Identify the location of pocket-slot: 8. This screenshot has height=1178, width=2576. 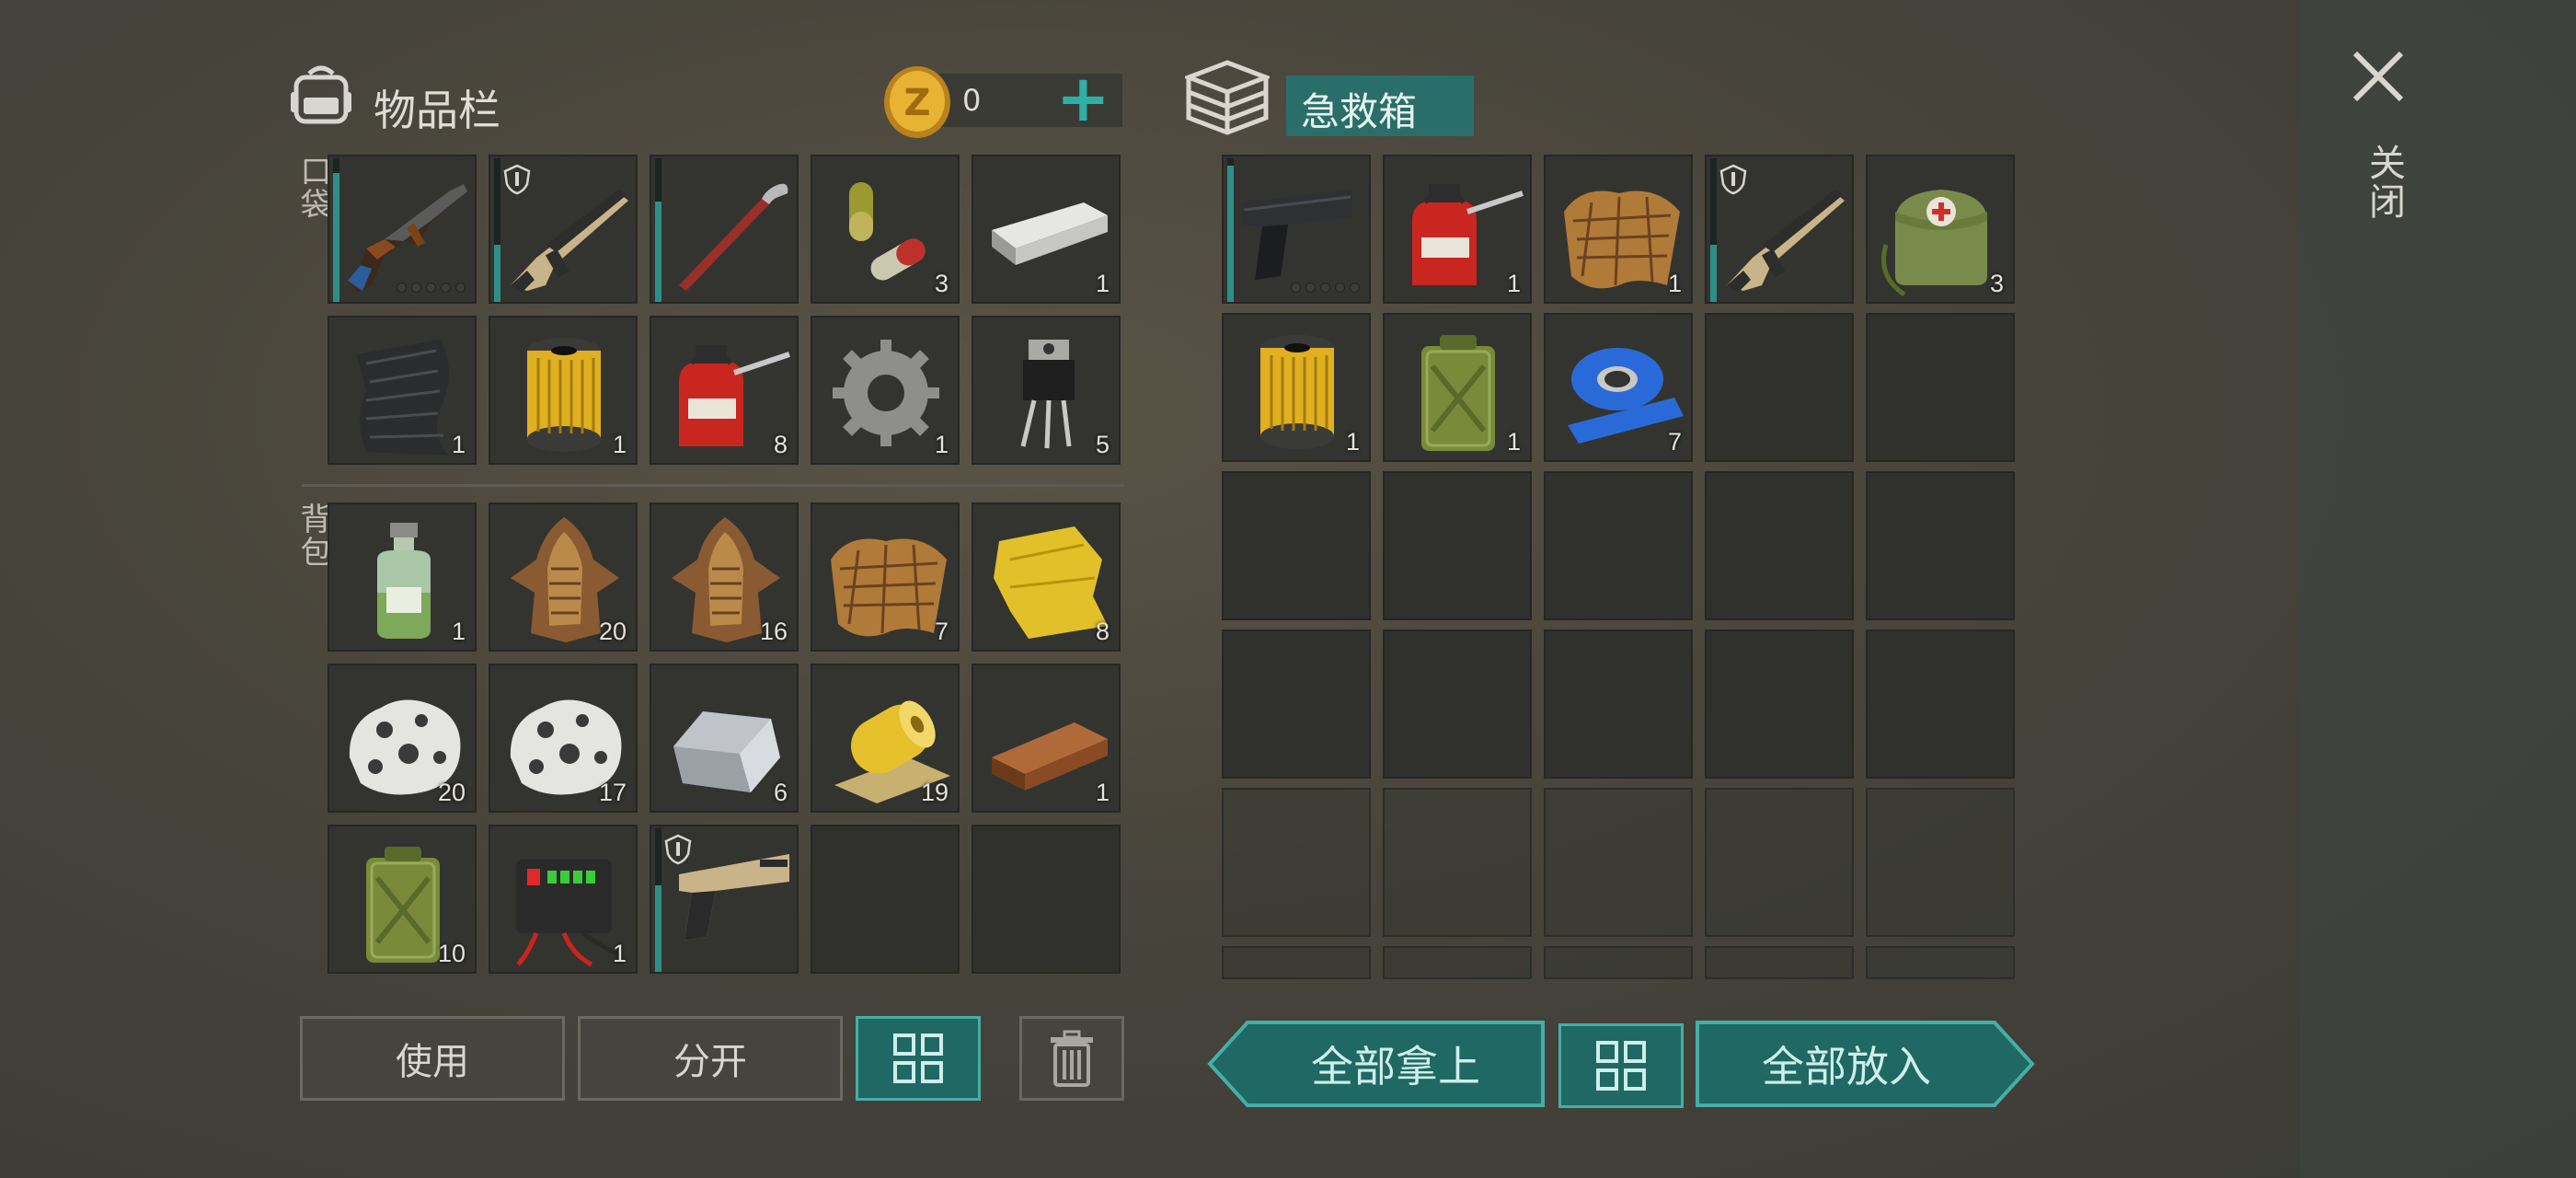
(724, 390).